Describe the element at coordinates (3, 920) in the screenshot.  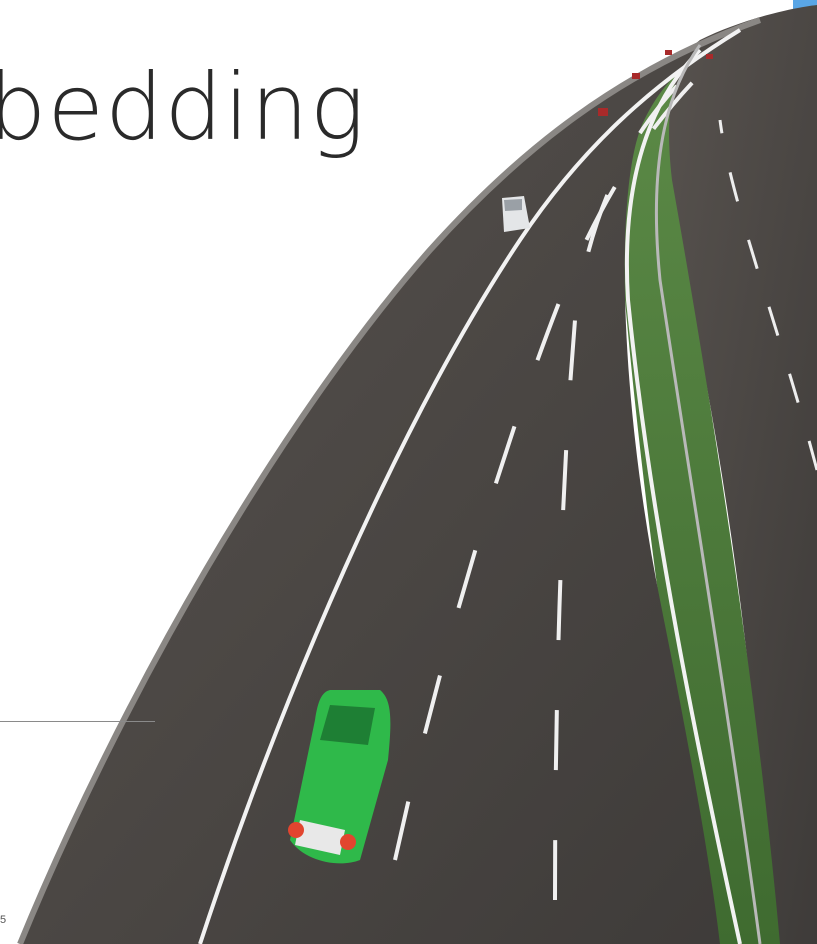
I see `page-number: 5` at that location.